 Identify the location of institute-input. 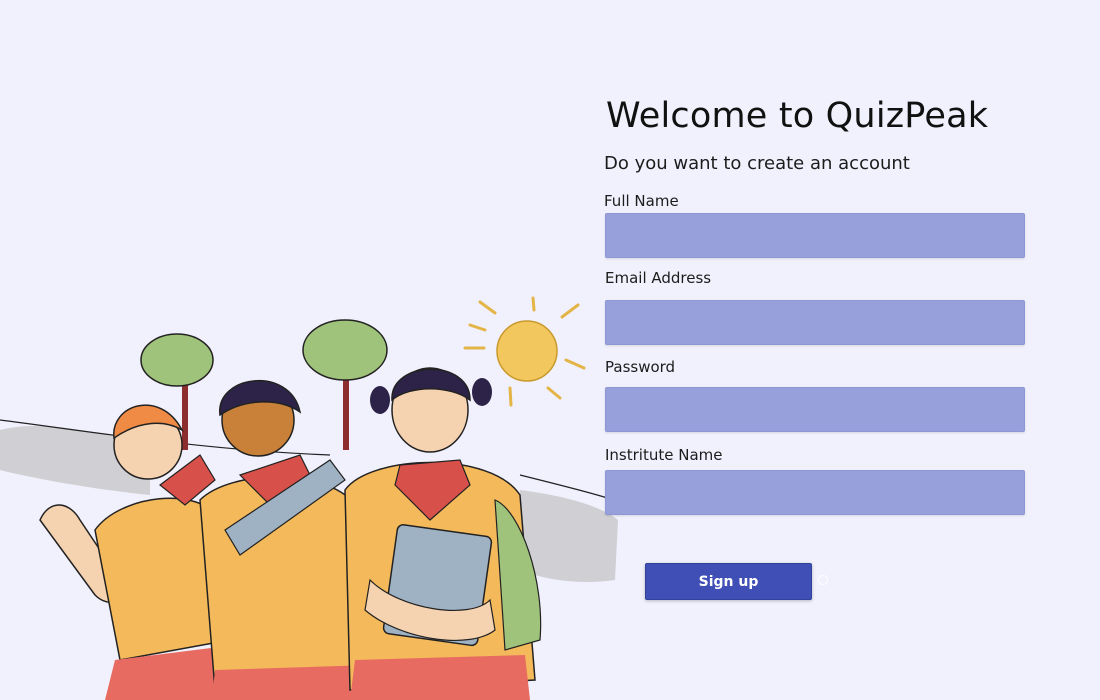
(815, 492).